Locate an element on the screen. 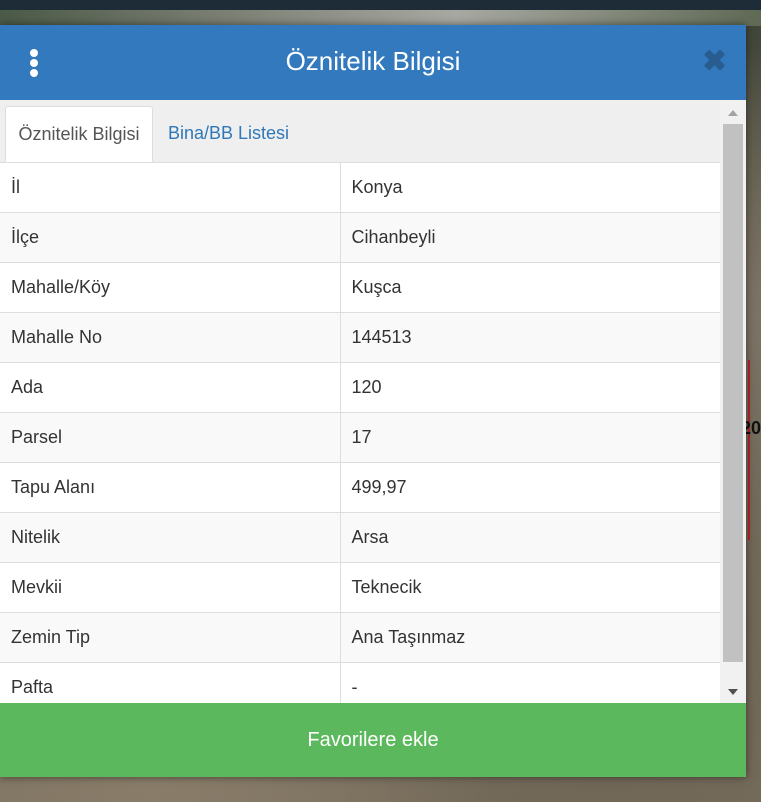 The image size is (761, 802). tab-bar: Öznitelik Bilgisi Bina/BB Listesi is located at coordinates (360, 131).